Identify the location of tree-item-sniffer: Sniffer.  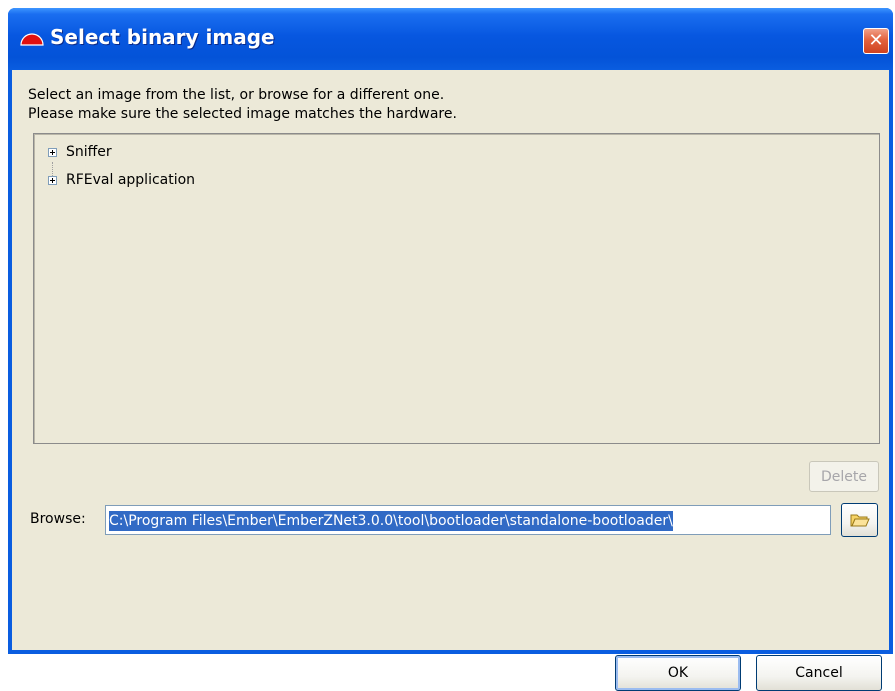
(80, 152).